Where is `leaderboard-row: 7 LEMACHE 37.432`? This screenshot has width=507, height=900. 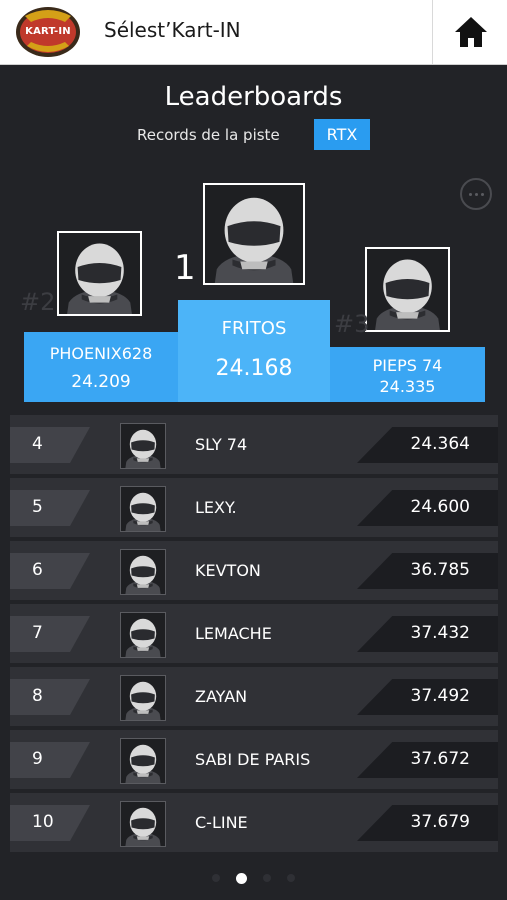 leaderboard-row: 7 LEMACHE 37.432 is located at coordinates (254, 633).